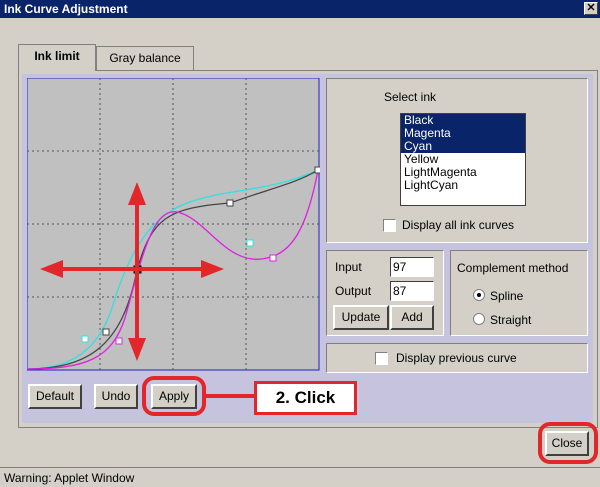 This screenshot has width=600, height=487. What do you see at coordinates (145, 58) in the screenshot?
I see `tab-gray-balance: Gray balance` at bounding box center [145, 58].